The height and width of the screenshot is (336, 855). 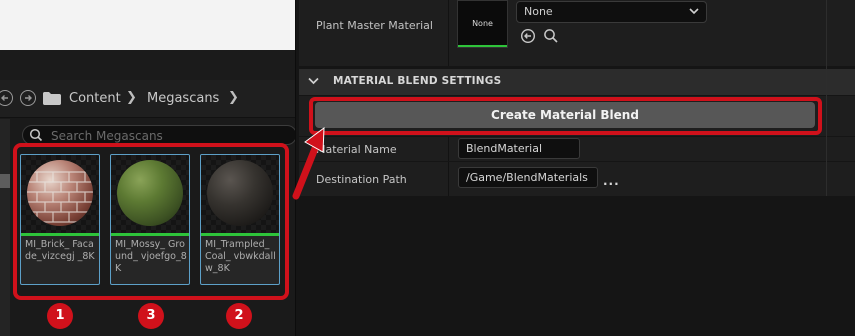 What do you see at coordinates (308, 163) in the screenshot?
I see `annotation-arrow-icon` at bounding box center [308, 163].